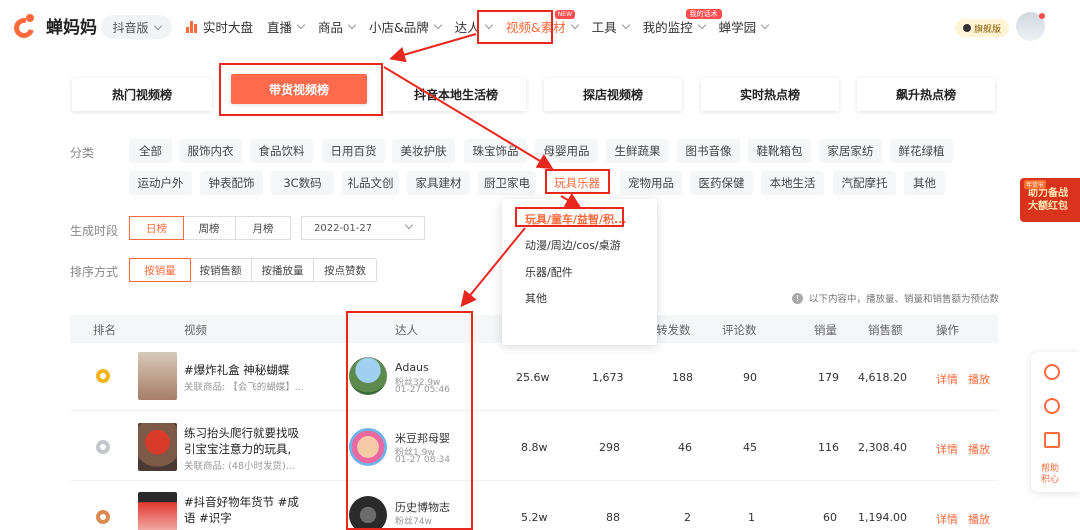 This screenshot has width=1080, height=530. What do you see at coordinates (1052, 372) in the screenshot?
I see `tiktok-icon` at bounding box center [1052, 372].